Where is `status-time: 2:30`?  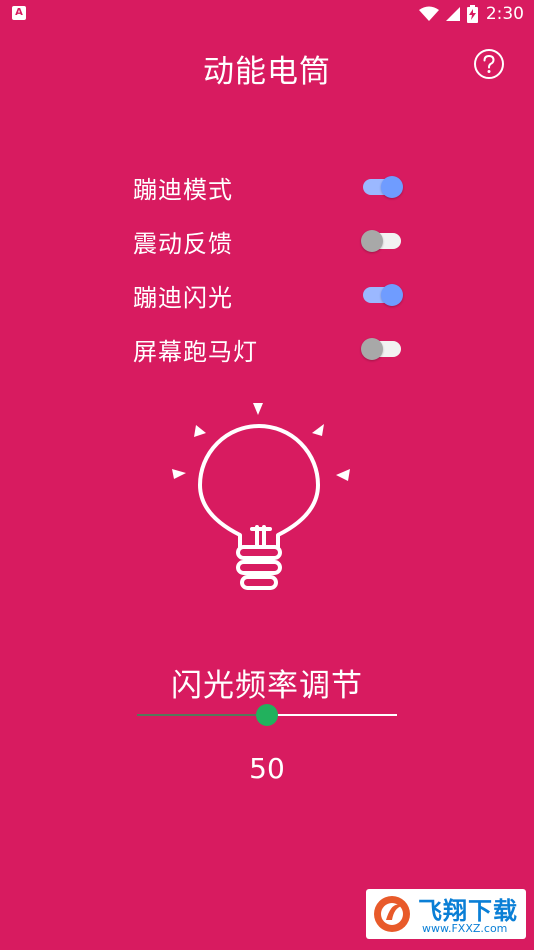 status-time: 2:30 is located at coordinates (504, 14).